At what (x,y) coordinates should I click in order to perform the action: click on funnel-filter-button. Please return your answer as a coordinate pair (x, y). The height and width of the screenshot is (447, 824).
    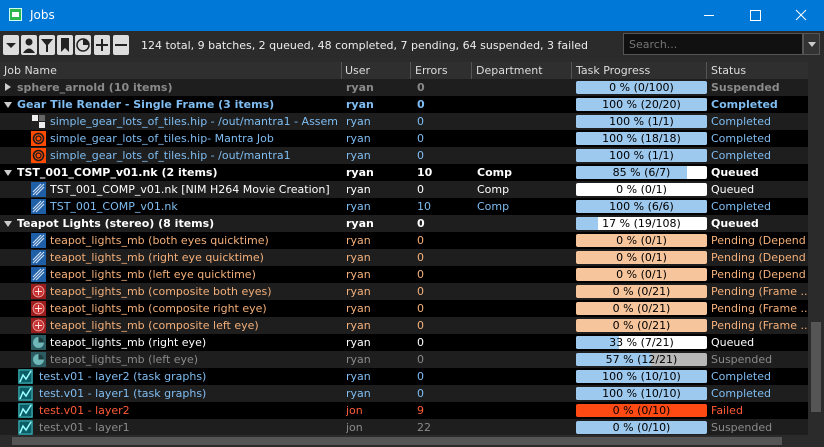
    Looking at the image, I should click on (47, 45).